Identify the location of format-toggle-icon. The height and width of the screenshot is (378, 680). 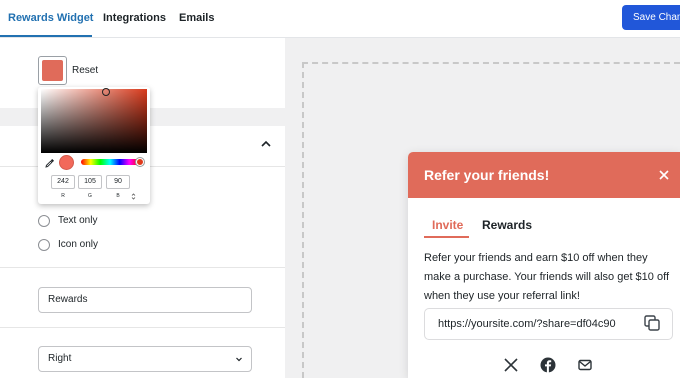
(133, 196).